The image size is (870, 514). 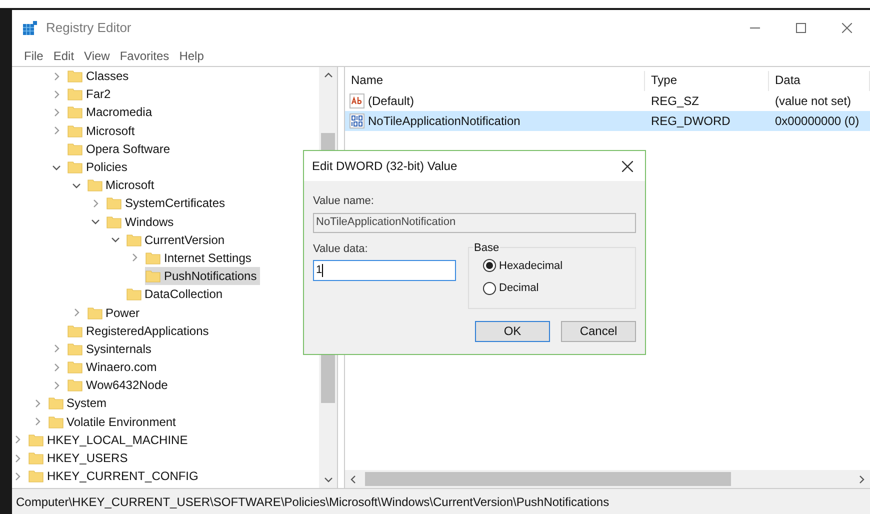 What do you see at coordinates (690, 121) in the screenshot?
I see `value-type: REG_DWORD` at bounding box center [690, 121].